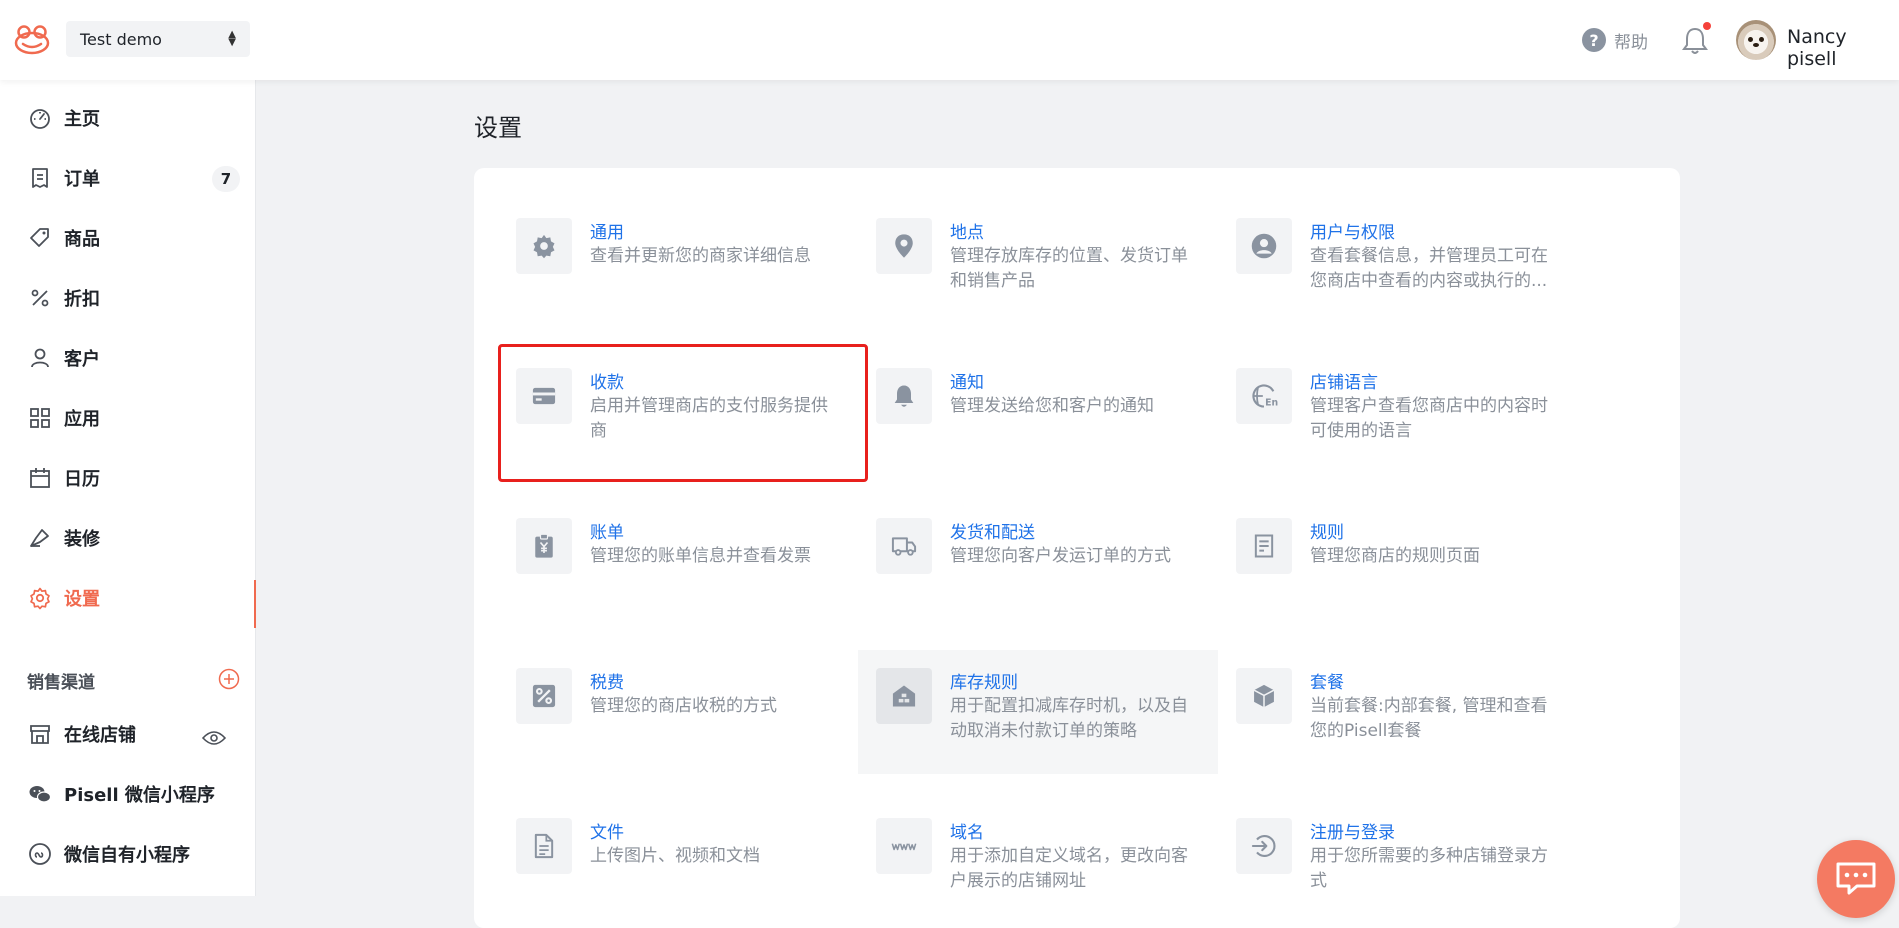  Describe the element at coordinates (40, 298) in the screenshot. I see `percent-icon` at that location.